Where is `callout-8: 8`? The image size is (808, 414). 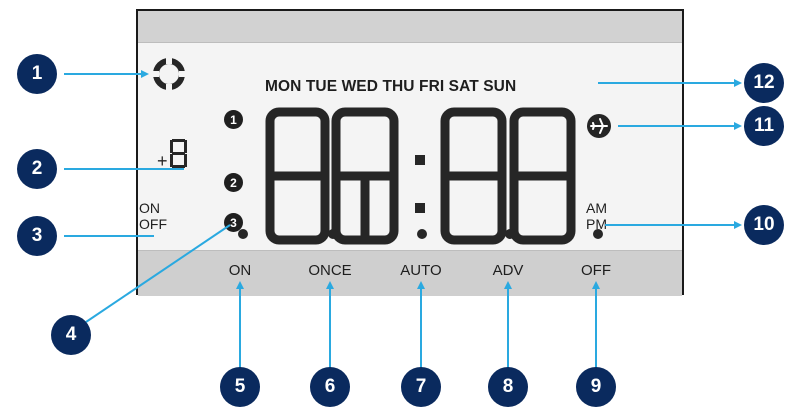 callout-8: 8 is located at coordinates (508, 387).